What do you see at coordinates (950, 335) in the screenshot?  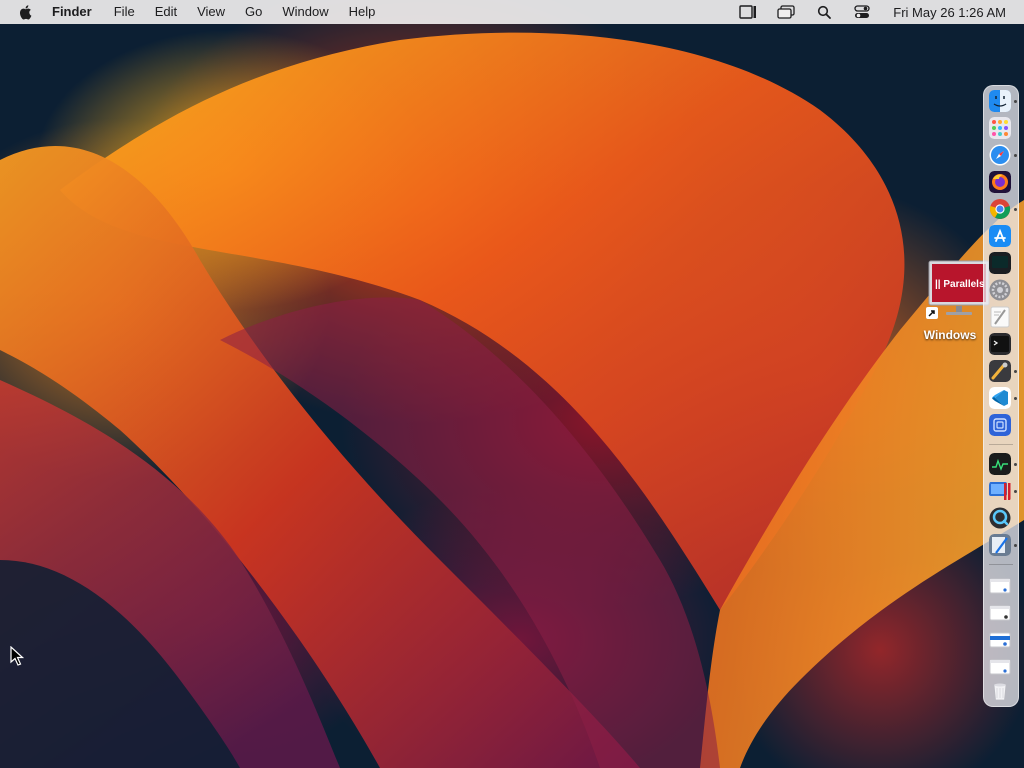 I see `desktop-shortcut-label: Windows` at bounding box center [950, 335].